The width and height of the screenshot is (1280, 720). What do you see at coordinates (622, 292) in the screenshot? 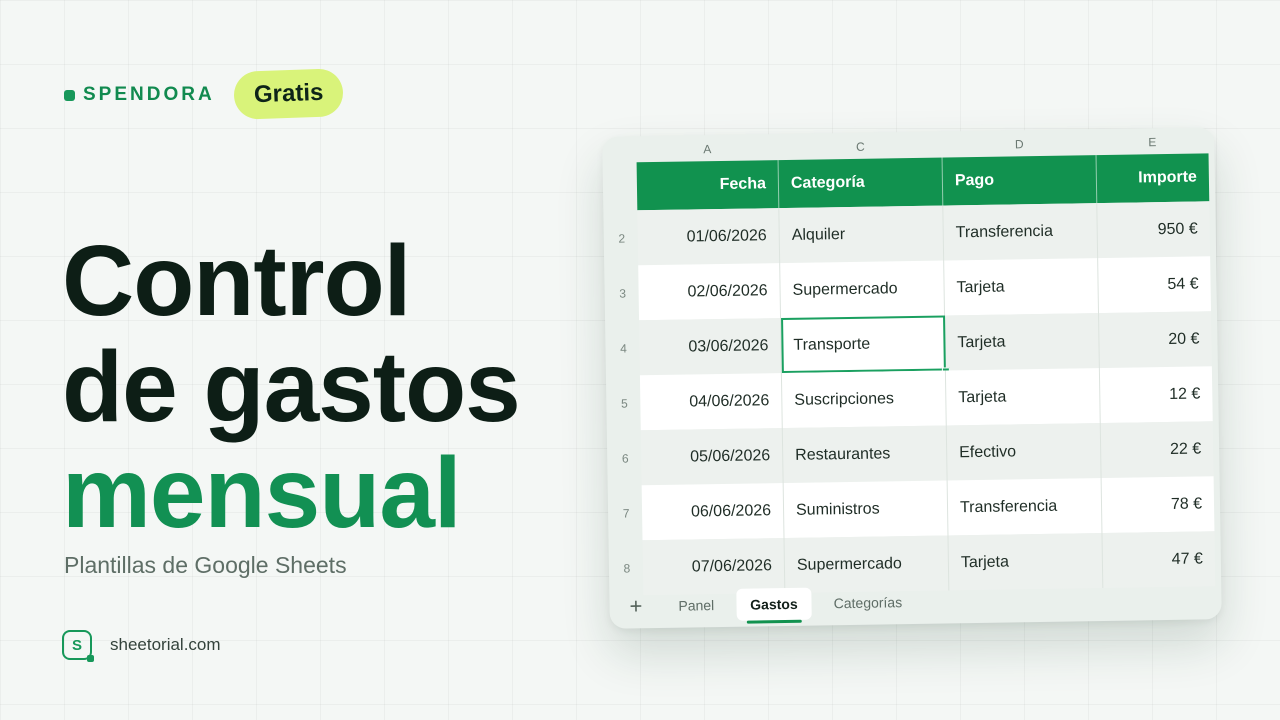
I see `row-number: 3` at bounding box center [622, 292].